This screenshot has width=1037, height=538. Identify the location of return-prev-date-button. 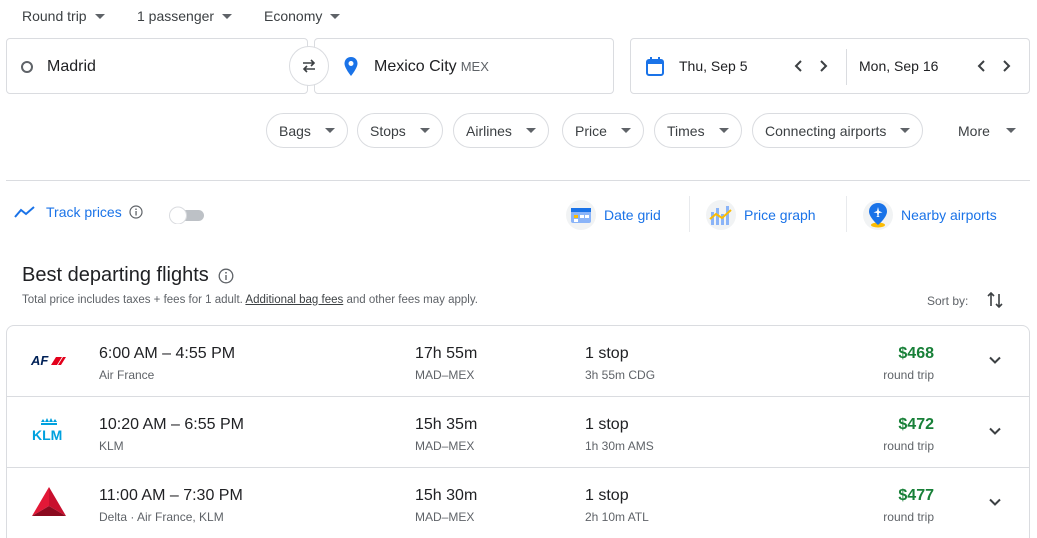
(982, 66).